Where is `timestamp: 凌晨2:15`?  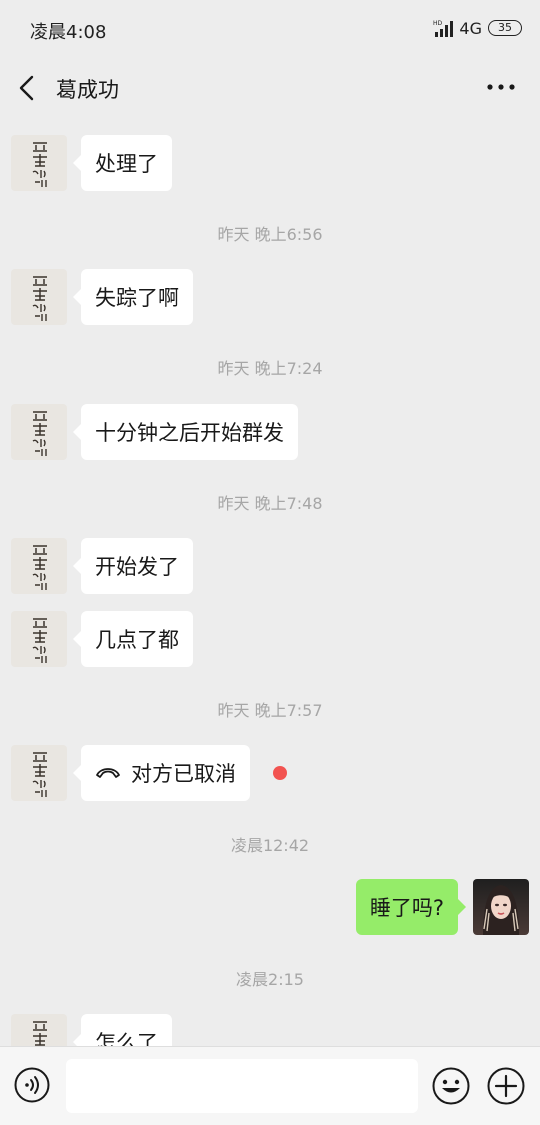
timestamp: 凌晨2:15 is located at coordinates (270, 979).